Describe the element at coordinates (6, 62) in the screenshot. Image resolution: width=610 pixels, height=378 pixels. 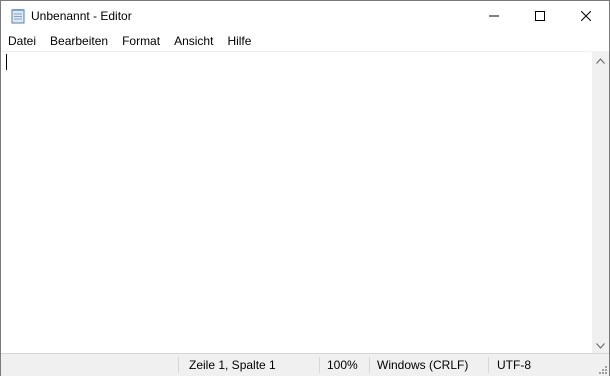
I see `text-caret` at that location.